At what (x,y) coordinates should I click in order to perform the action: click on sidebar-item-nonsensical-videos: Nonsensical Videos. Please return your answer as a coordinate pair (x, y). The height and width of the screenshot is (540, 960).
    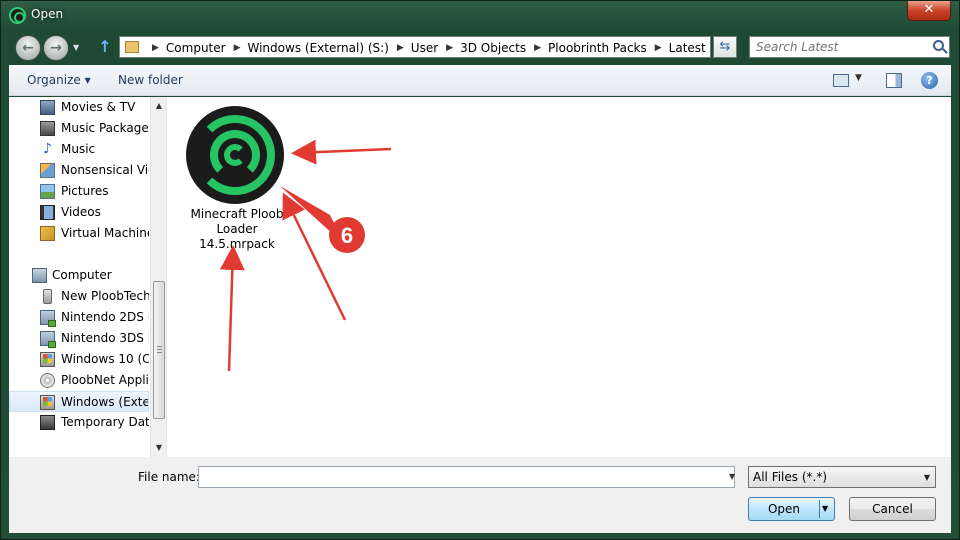
    Looking at the image, I should click on (79, 170).